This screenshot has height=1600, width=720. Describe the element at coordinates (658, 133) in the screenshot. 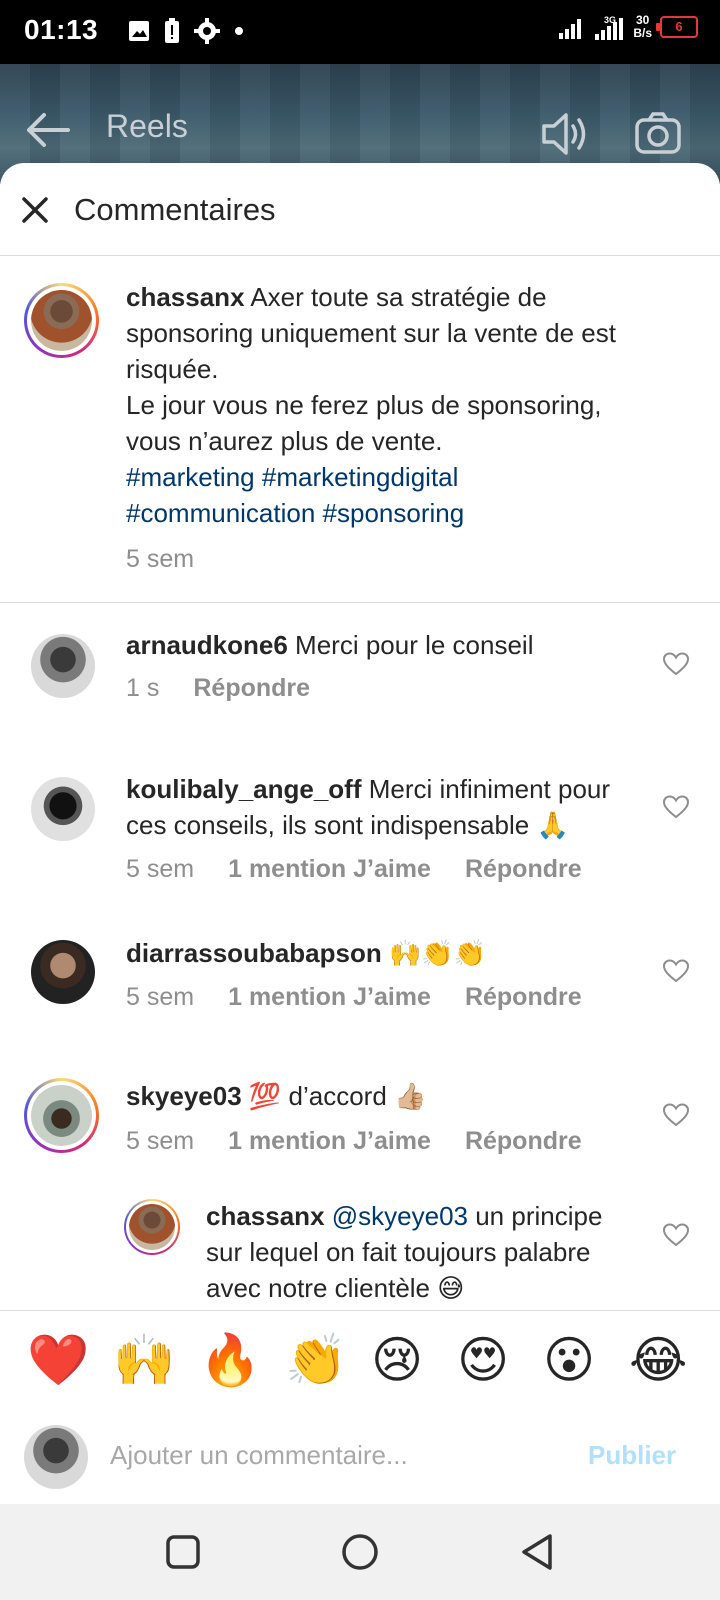

I see `camera-icon` at that location.